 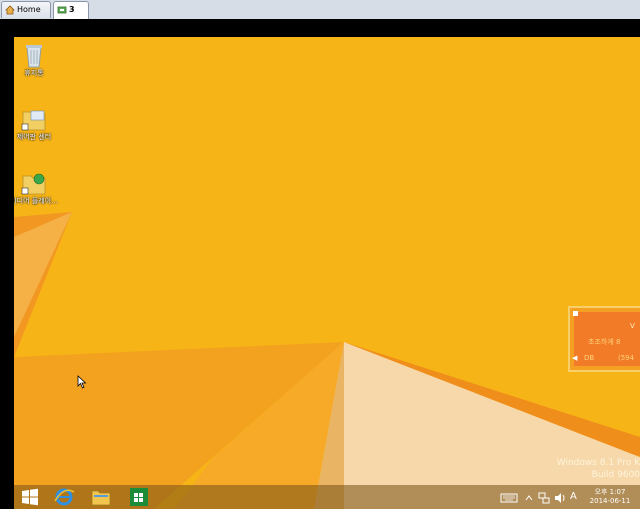 I want to click on home-icon, so click(x=10, y=10).